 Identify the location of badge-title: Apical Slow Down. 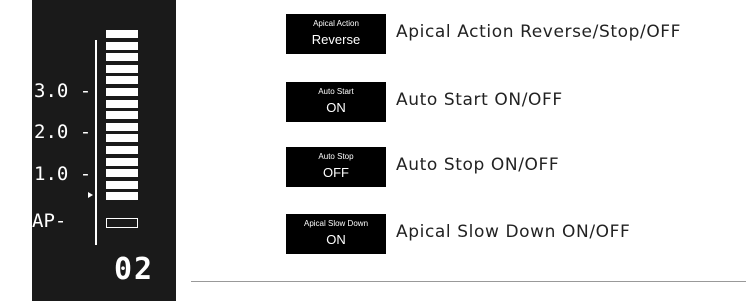
(336, 223).